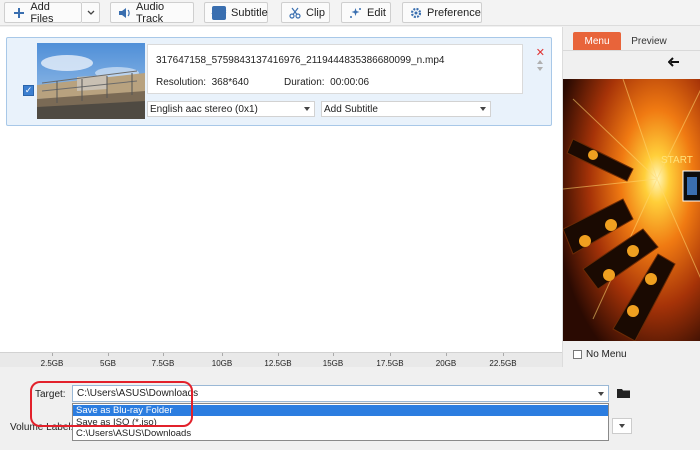  I want to click on edit-button: Edit, so click(366, 12).